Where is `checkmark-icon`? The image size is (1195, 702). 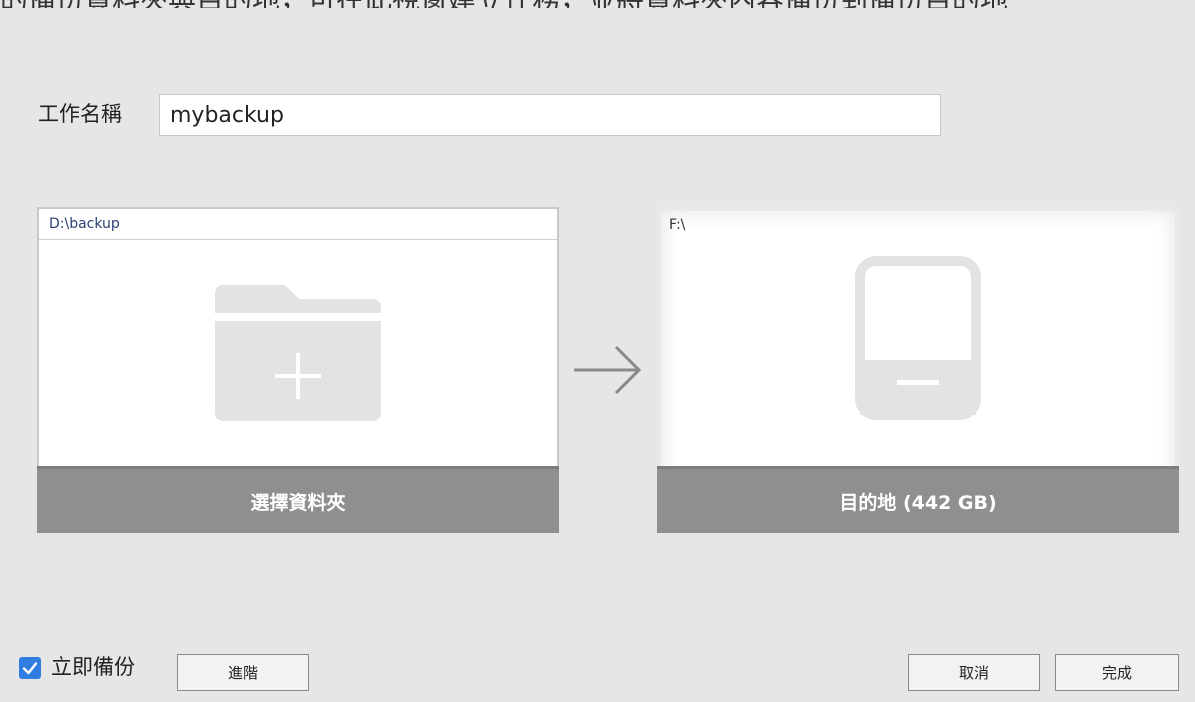 checkmark-icon is located at coordinates (30, 668).